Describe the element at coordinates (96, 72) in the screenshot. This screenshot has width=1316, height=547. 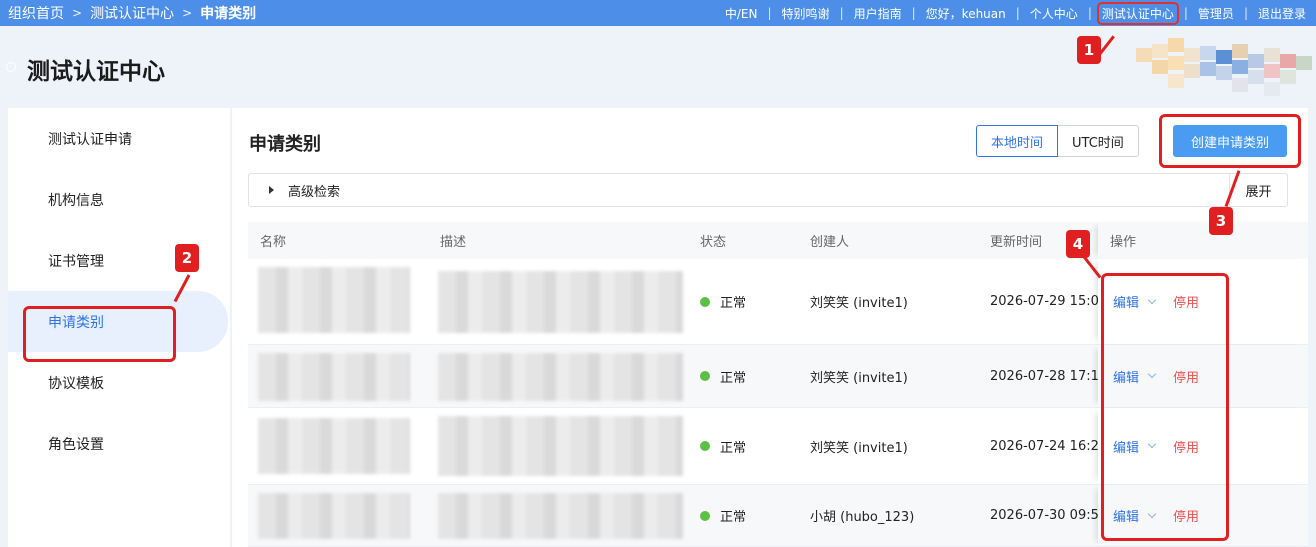
I see `page-title: 测试认证中心` at that location.